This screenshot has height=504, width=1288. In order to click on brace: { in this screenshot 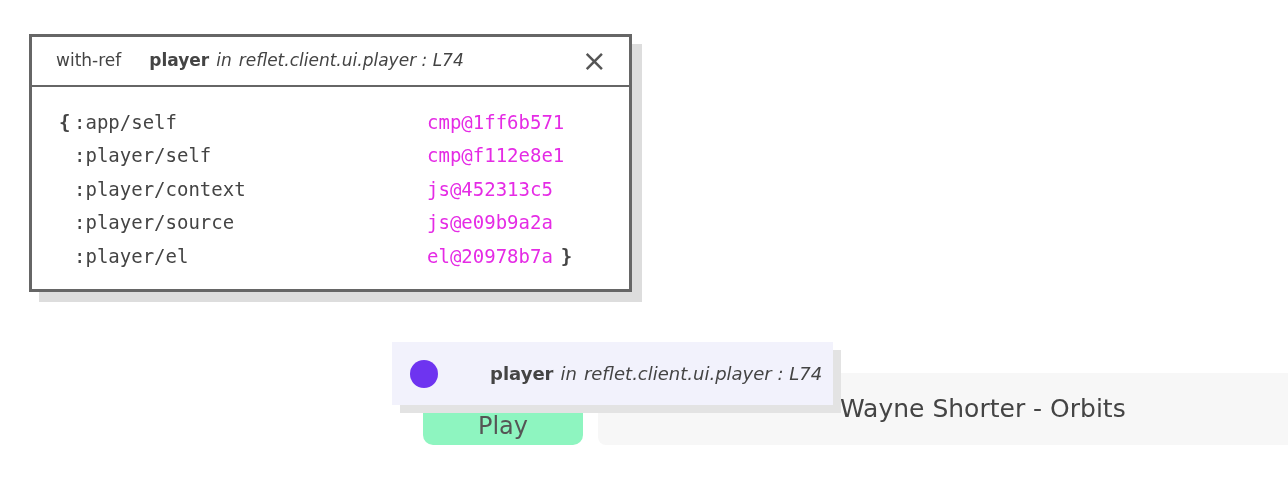, I will do `click(65, 122)`.